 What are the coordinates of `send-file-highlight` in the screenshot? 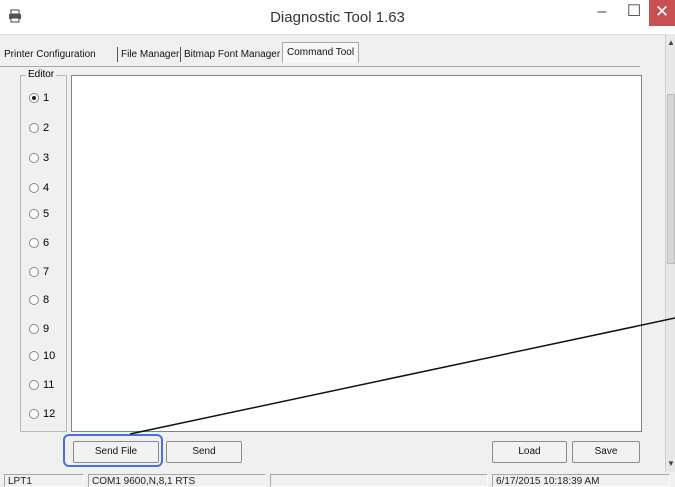 It's located at (113, 450).